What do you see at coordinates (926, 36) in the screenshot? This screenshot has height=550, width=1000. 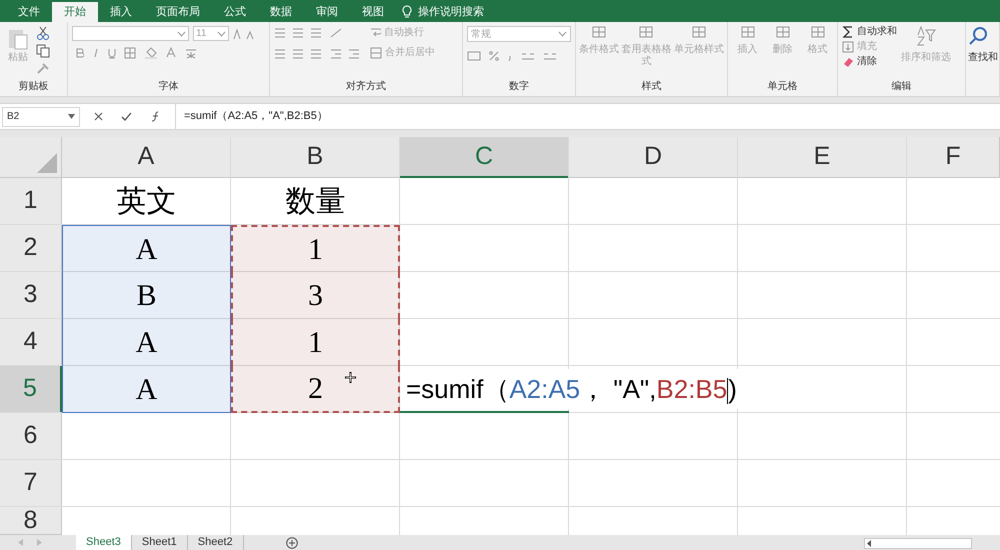 I see `sort-filter-icon` at bounding box center [926, 36].